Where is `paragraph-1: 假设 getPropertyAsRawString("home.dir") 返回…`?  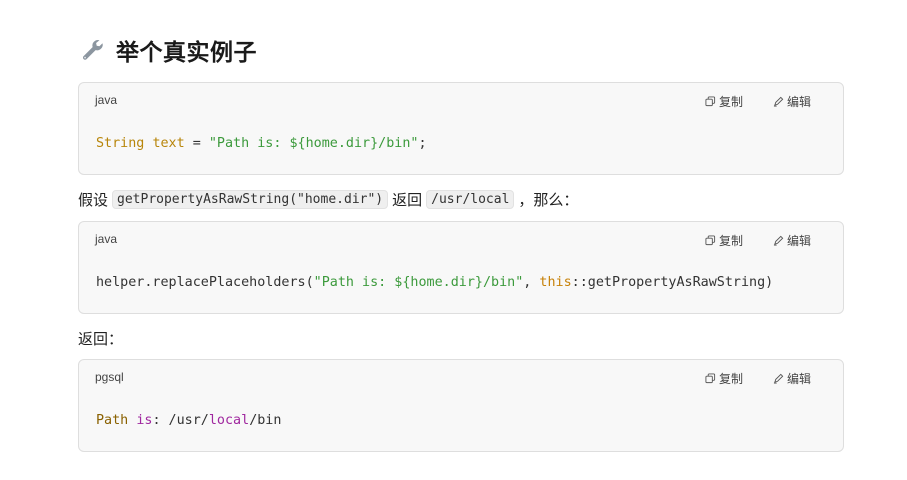
paragraph-1: 假设 getPropertyAsRawString("home.dir") 返回… is located at coordinates (328, 199).